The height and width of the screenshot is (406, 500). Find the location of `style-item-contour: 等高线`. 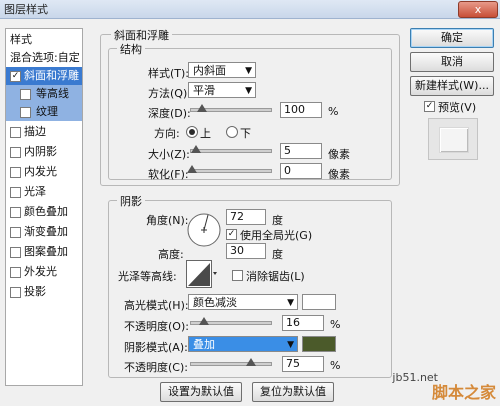

style-item-contour: 等高线 is located at coordinates (44, 94).